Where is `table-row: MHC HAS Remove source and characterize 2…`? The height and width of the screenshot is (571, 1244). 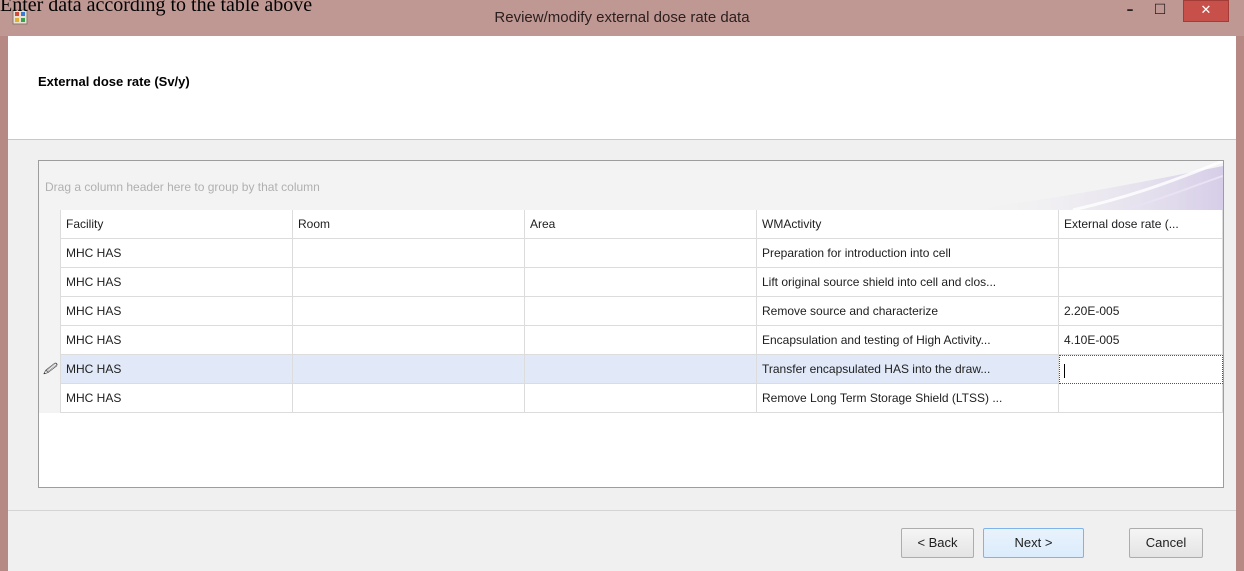
table-row: MHC HAS Remove source and characterize 2… is located at coordinates (631, 311).